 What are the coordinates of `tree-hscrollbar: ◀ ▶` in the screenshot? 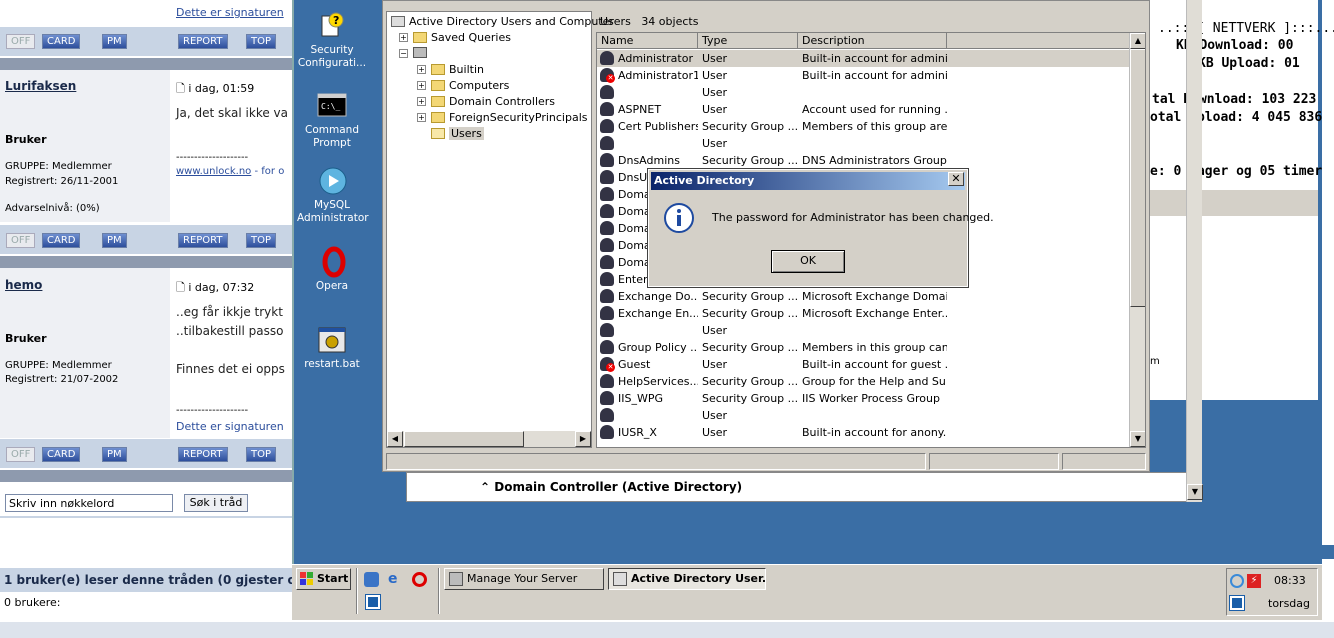 It's located at (489, 439).